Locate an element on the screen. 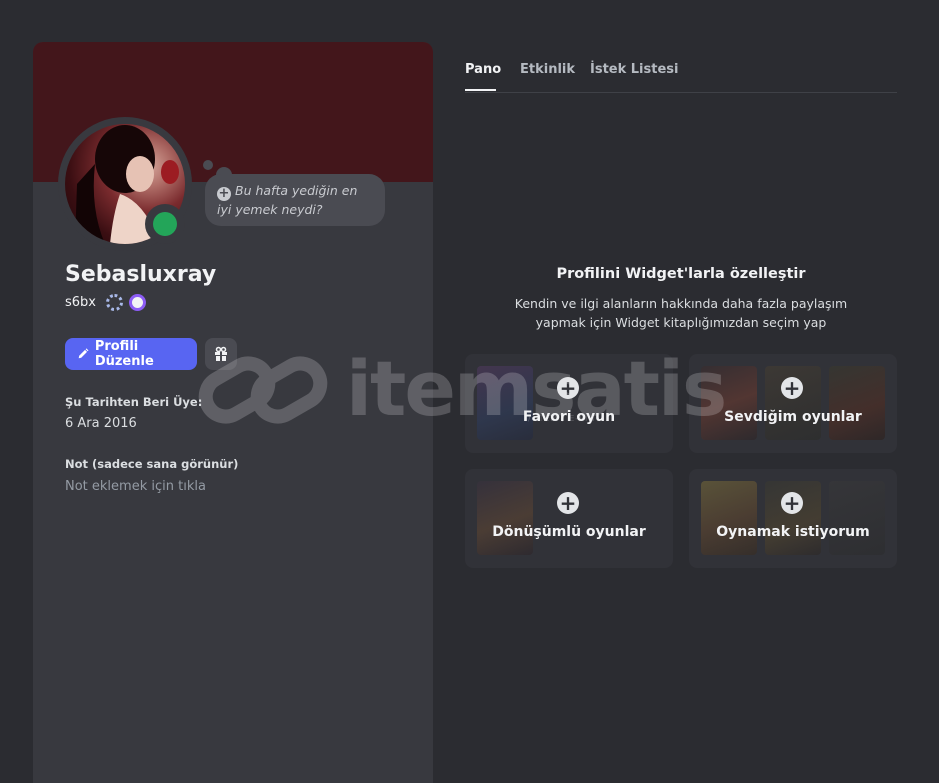  display-name: Sebasluxray is located at coordinates (141, 274).